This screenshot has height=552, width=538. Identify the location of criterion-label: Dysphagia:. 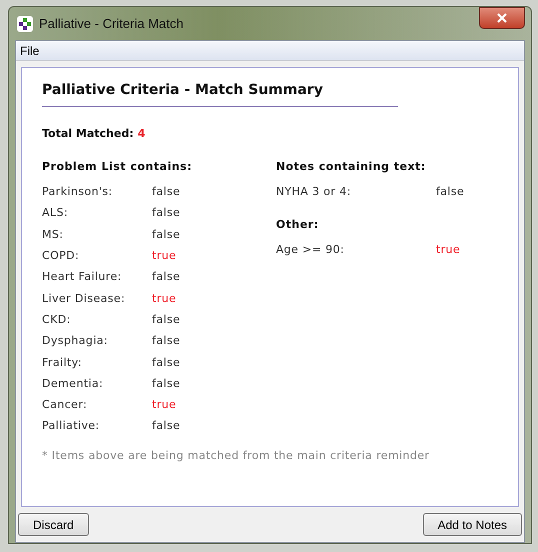
(75, 341).